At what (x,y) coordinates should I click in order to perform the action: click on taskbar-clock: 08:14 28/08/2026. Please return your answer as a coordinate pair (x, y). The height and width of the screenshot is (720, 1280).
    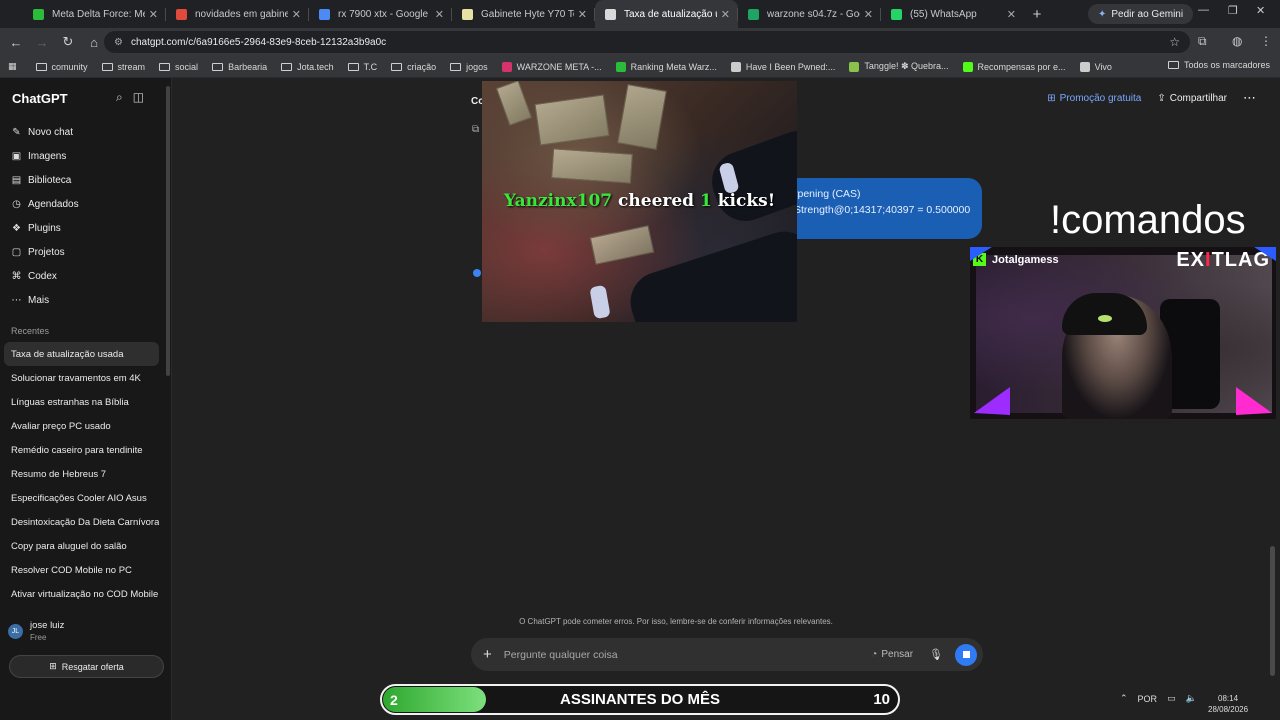
    Looking at the image, I should click on (1228, 704).